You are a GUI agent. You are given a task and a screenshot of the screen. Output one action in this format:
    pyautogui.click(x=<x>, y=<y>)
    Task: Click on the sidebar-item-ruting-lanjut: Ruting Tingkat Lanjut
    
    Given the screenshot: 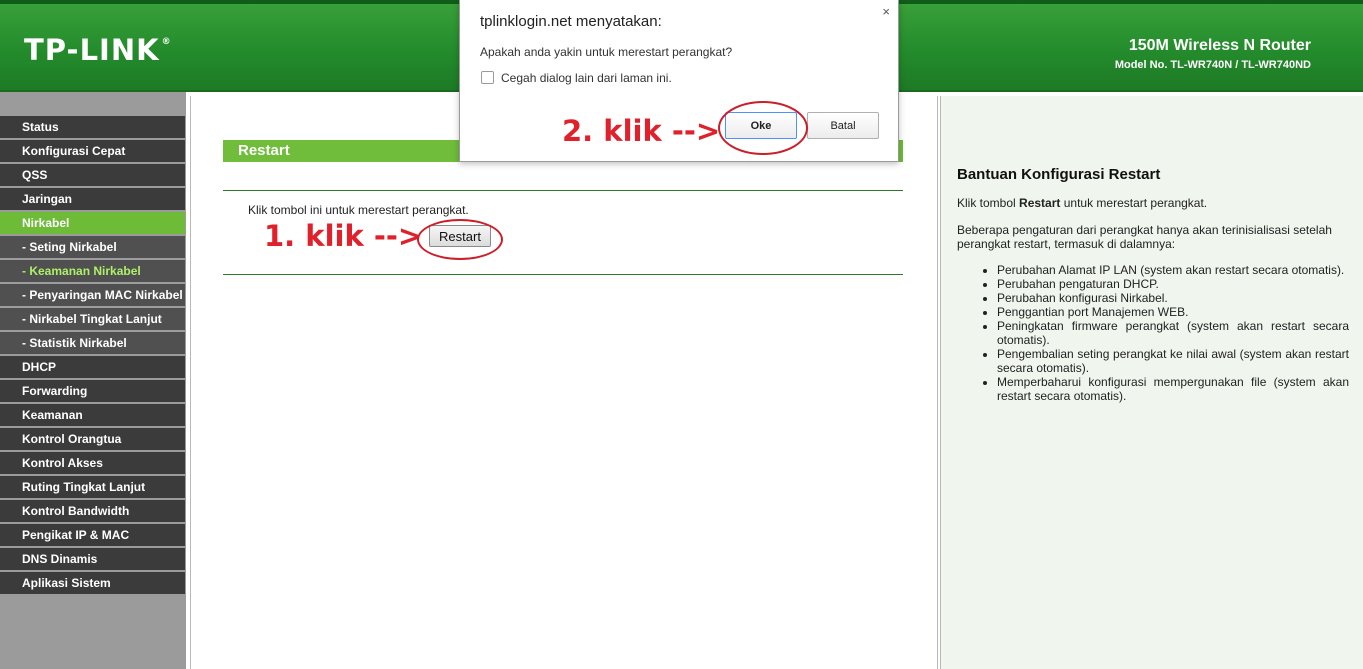 What is the action you would take?
    pyautogui.click(x=92, y=487)
    